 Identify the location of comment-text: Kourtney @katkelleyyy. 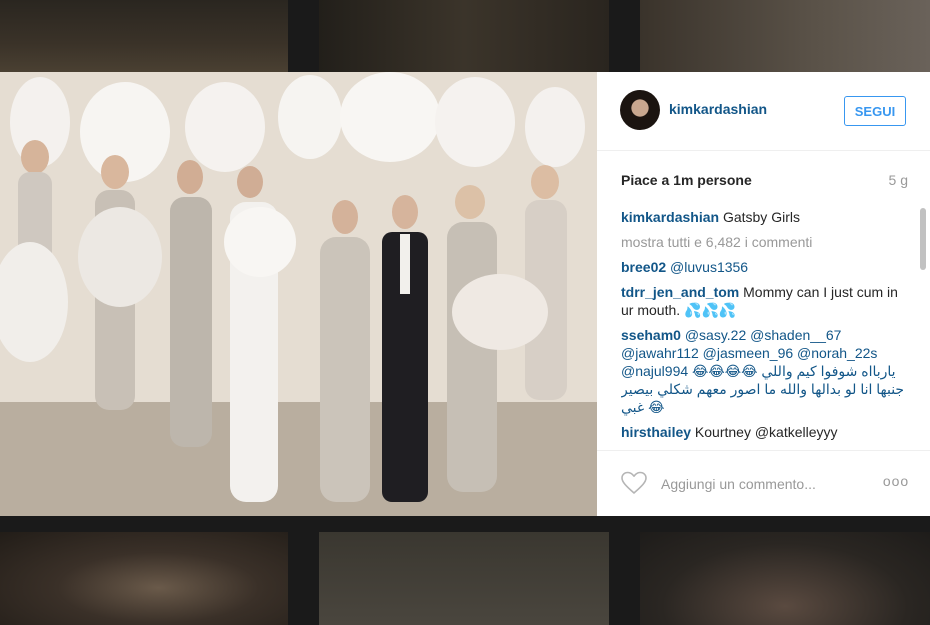
(766, 432).